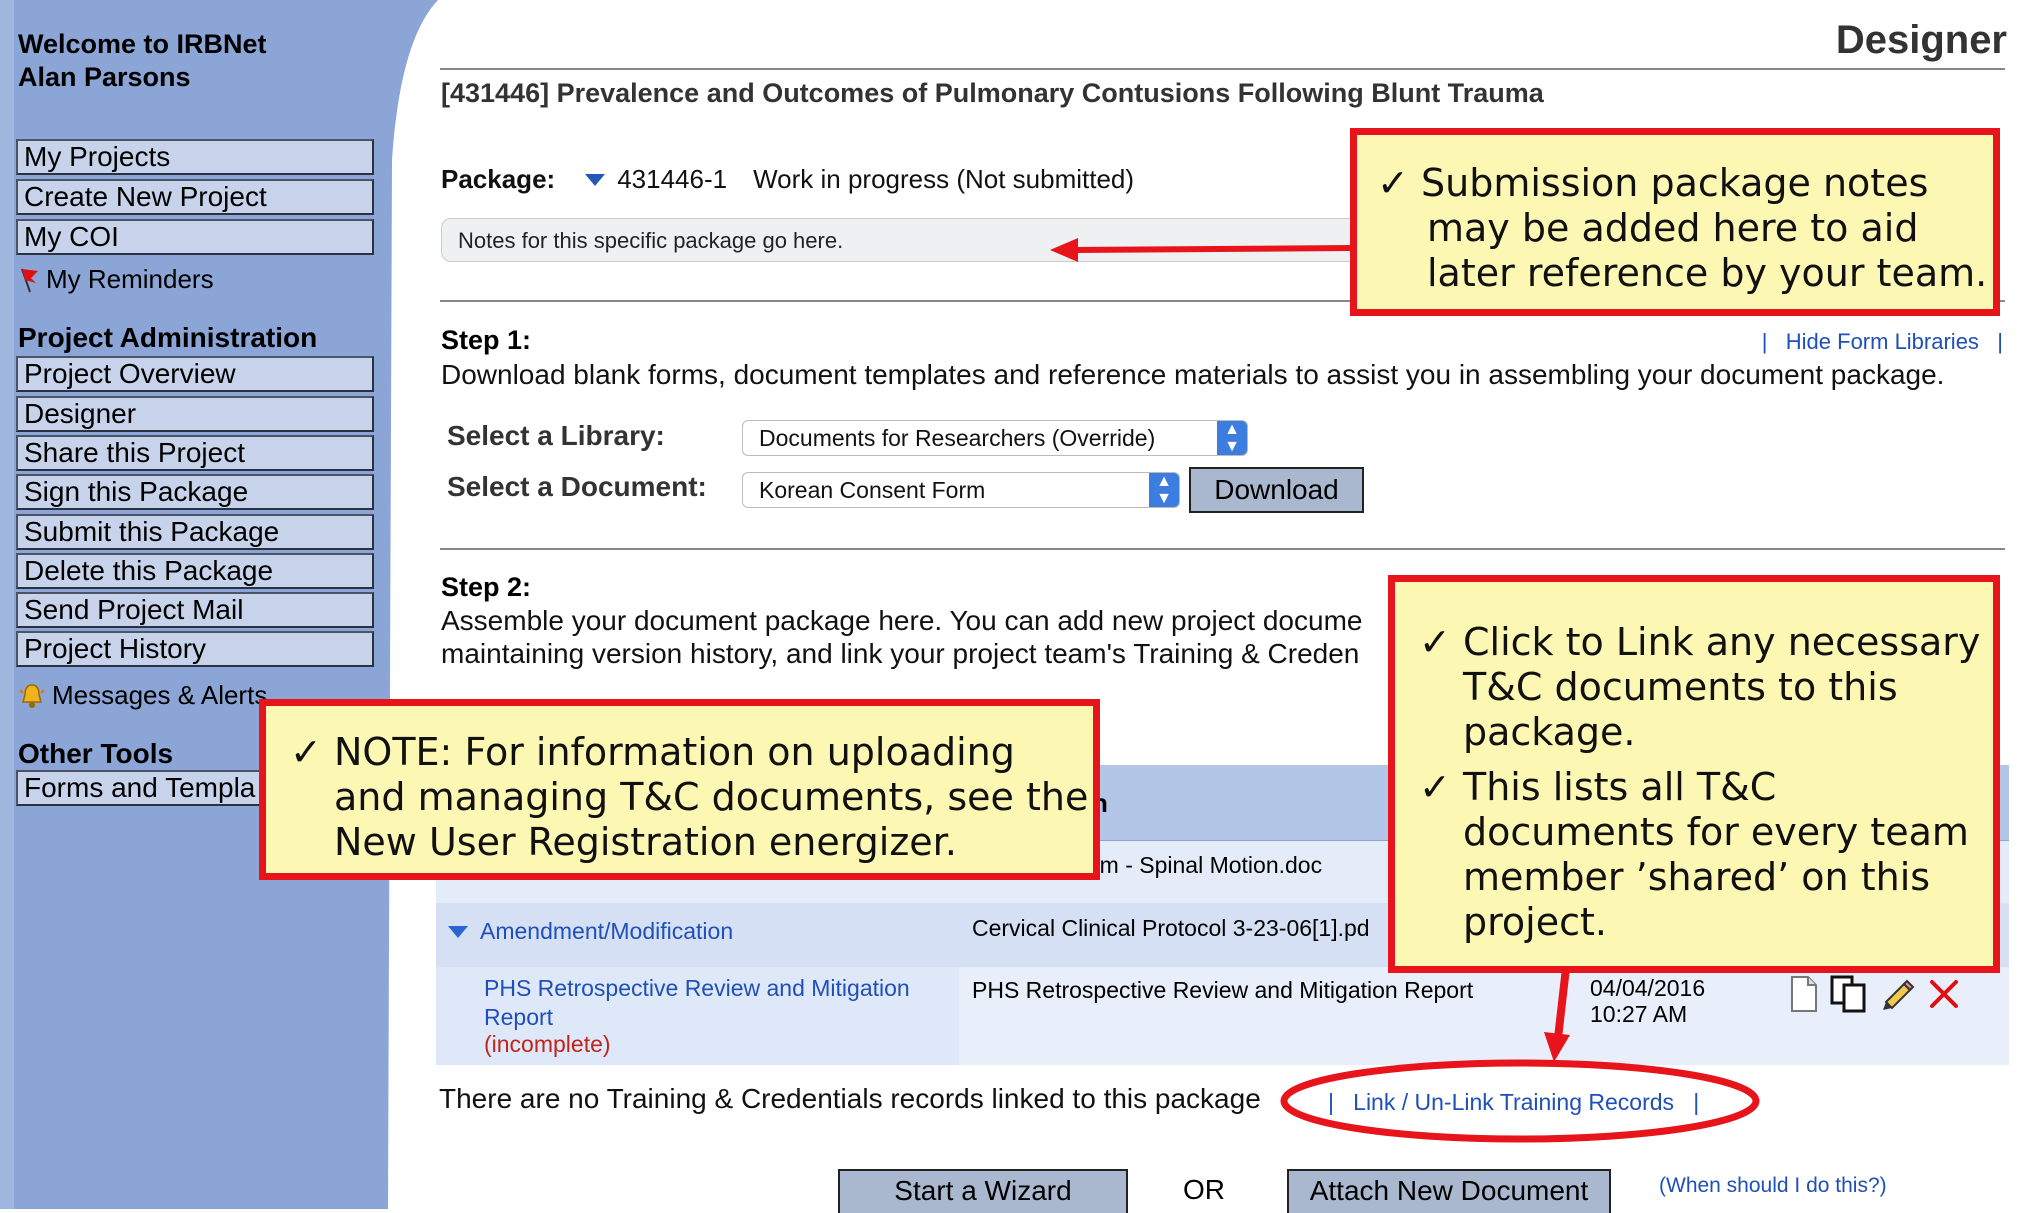 This screenshot has width=2025, height=1213. I want to click on link-highlight-ellipse, so click(1520, 1101).